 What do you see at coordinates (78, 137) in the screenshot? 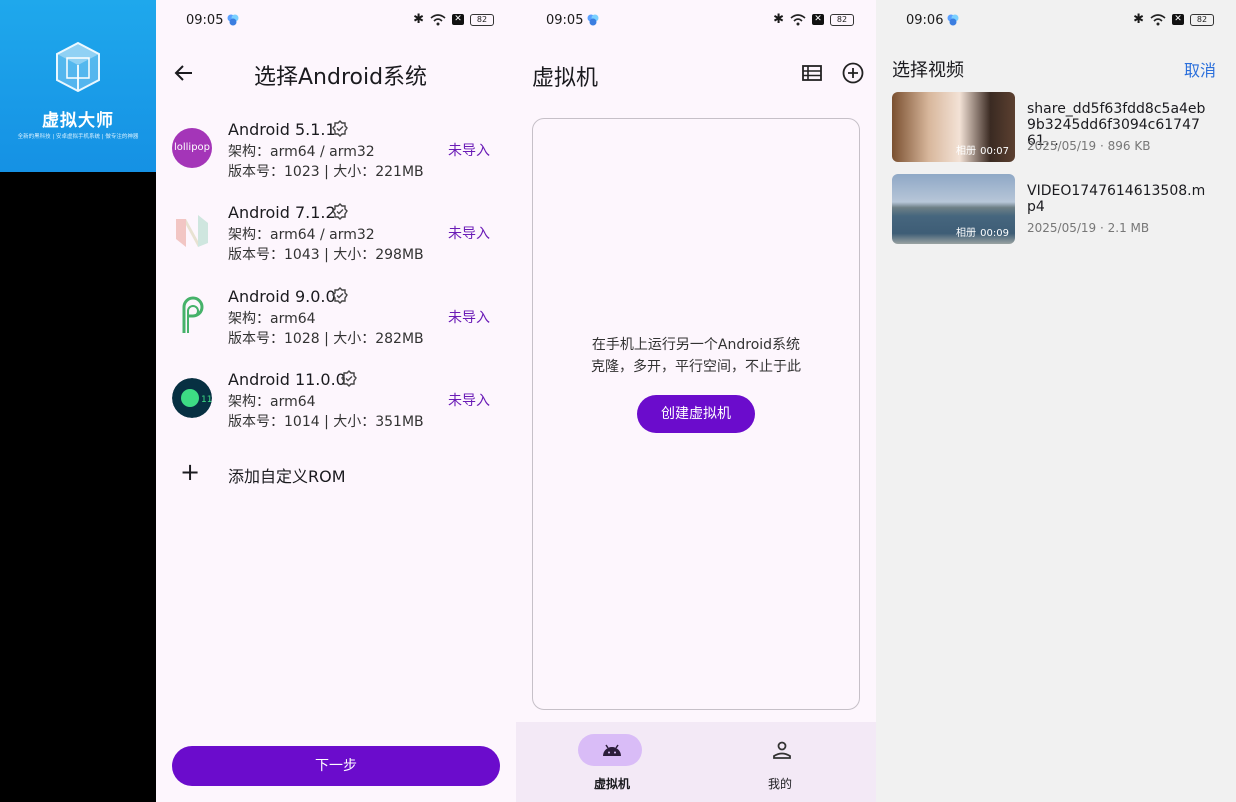
I see `app-slogan: 全新的黑科技 | 安卓虚拟手机系统 | 做专注的神器` at bounding box center [78, 137].